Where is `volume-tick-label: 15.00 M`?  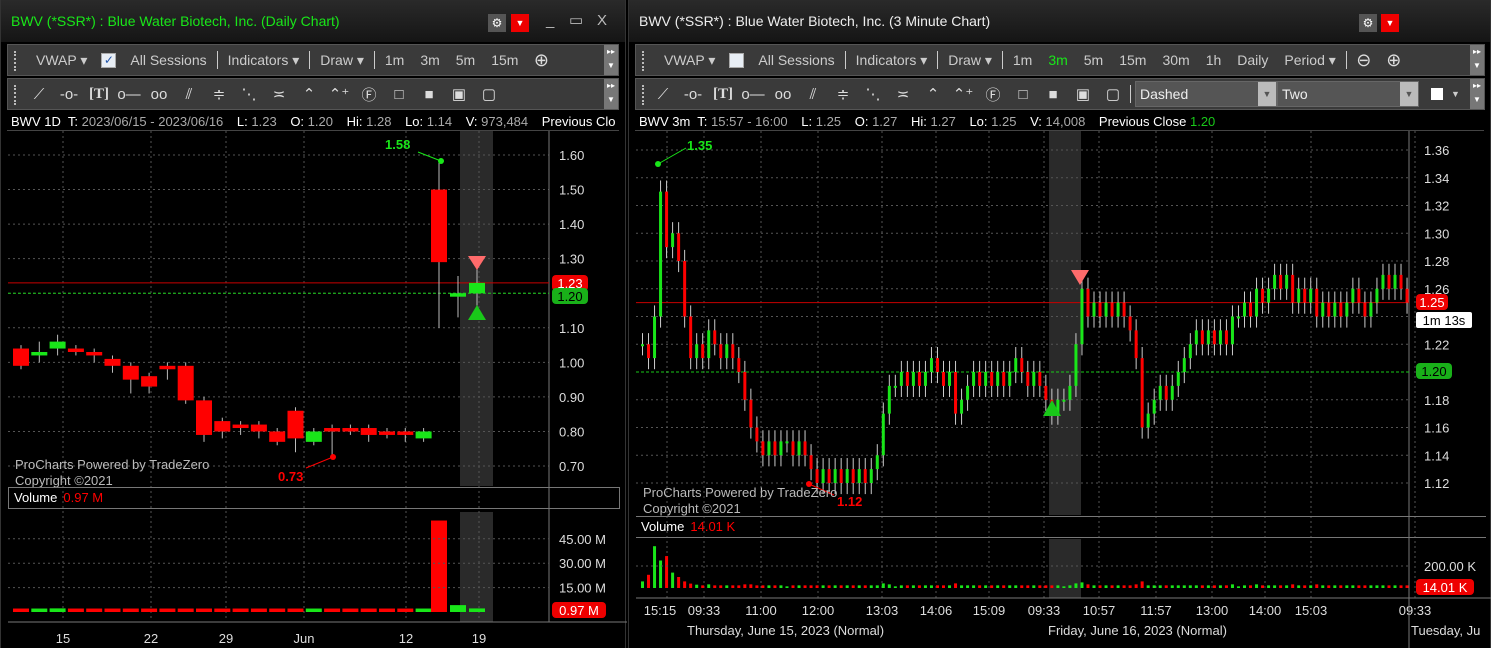 volume-tick-label: 15.00 M is located at coordinates (582, 588).